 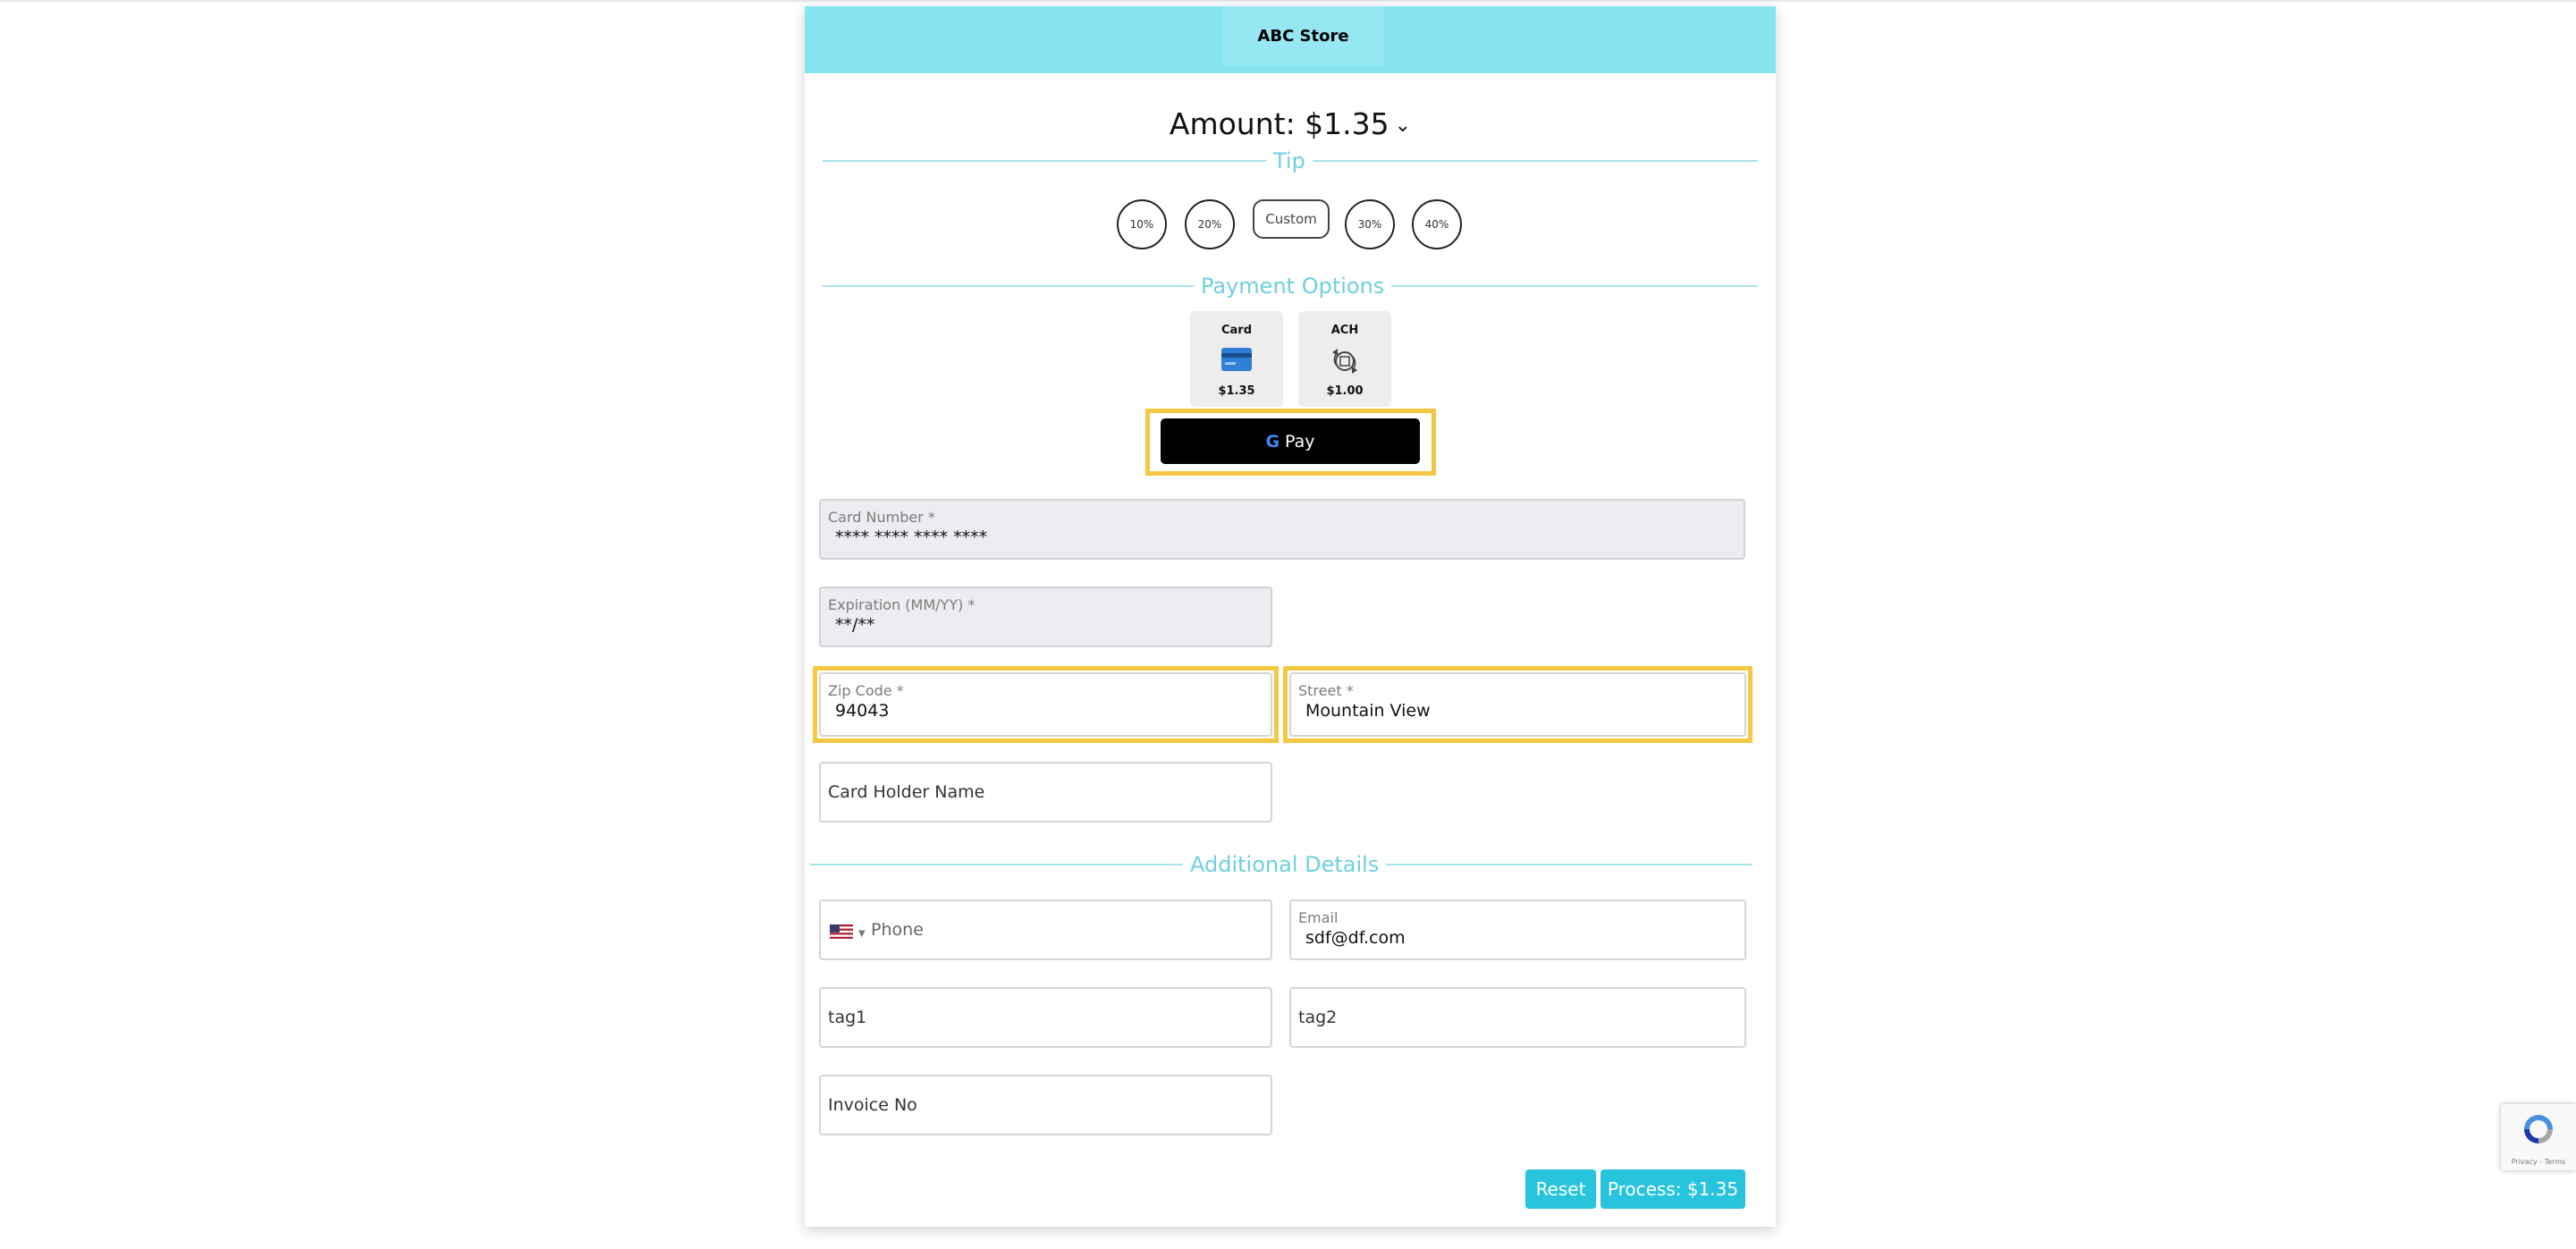 I want to click on tag2-field: tag2, so click(x=1517, y=1018).